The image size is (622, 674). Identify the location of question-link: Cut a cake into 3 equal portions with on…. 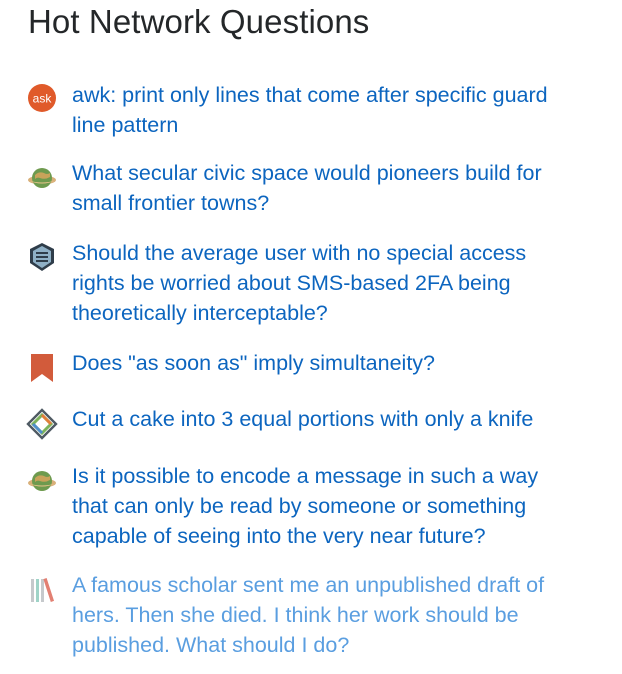
(342, 419).